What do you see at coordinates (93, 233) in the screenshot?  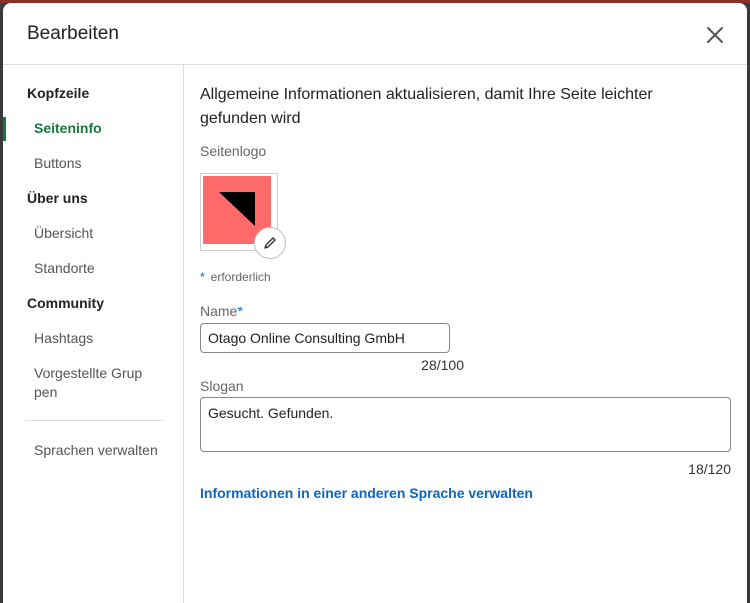 I see `nav-item-uebersicht: Übersicht` at bounding box center [93, 233].